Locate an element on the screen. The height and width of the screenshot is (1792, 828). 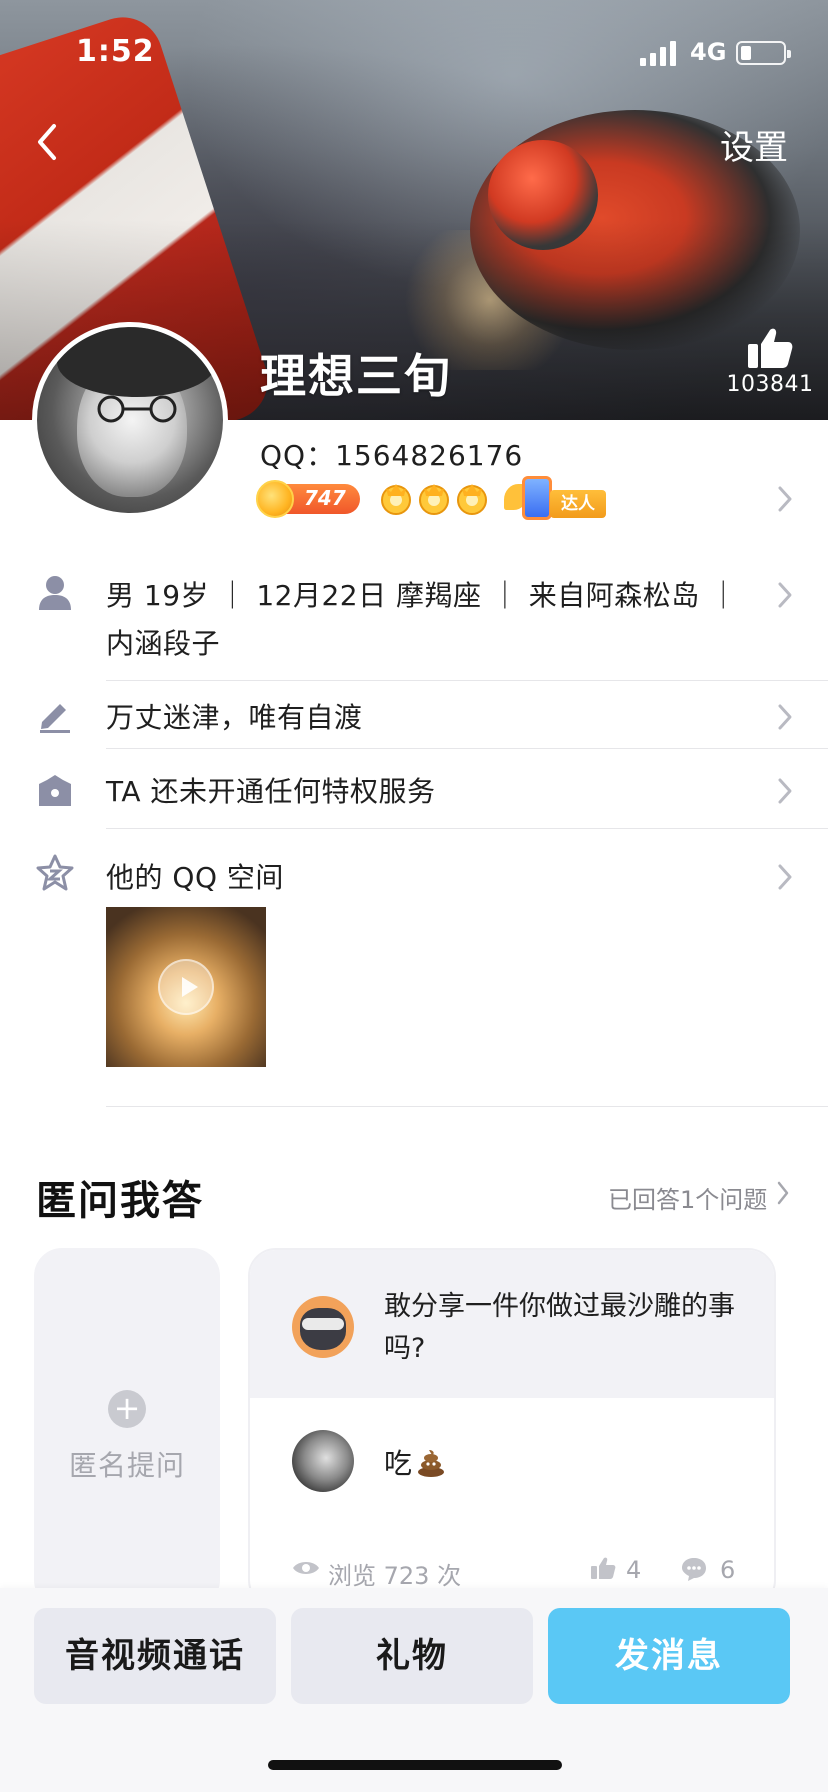
status-time: 1:52 is located at coordinates (115, 51).